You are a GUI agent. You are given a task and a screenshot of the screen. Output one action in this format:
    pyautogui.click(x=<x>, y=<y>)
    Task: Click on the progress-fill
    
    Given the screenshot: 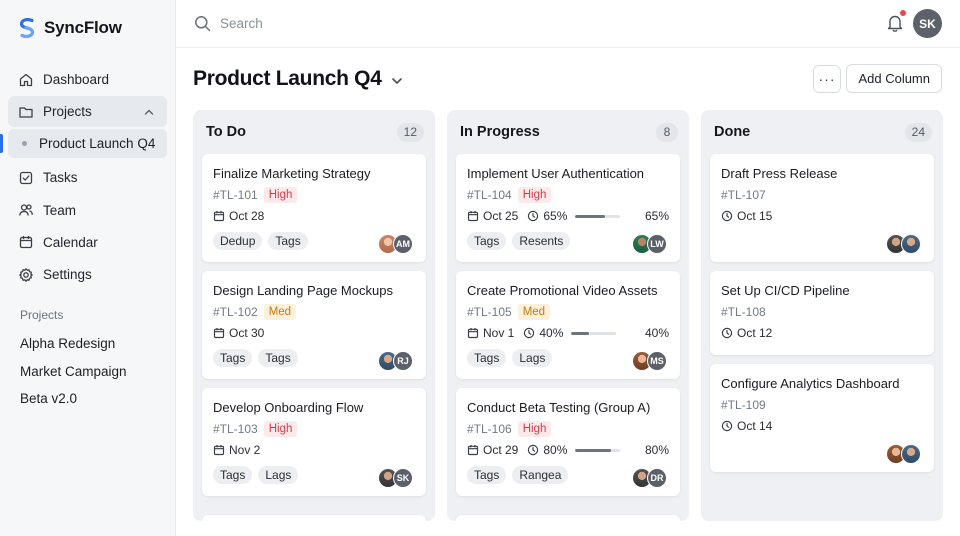 What is the action you would take?
    pyautogui.click(x=590, y=216)
    